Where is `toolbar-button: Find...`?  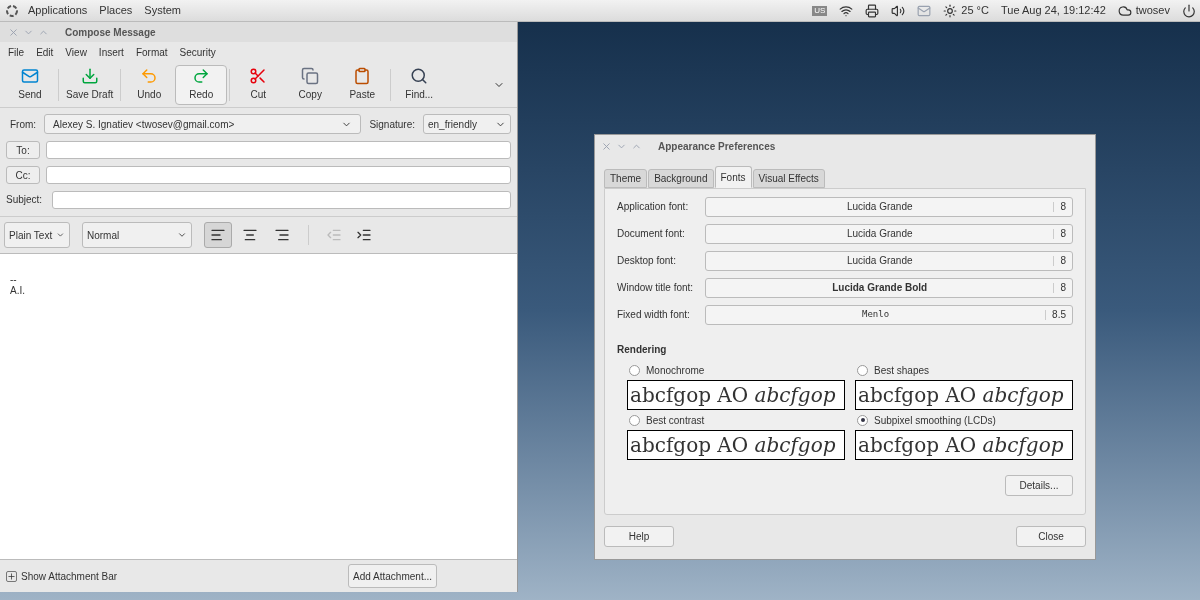
toolbar-button: Find... is located at coordinates (419, 84).